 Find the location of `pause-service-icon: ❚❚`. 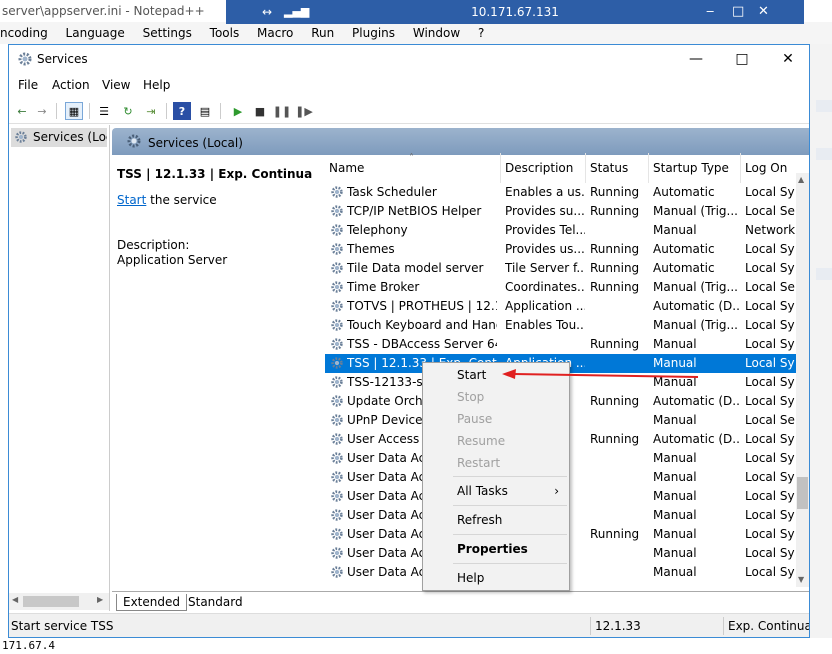

pause-service-icon: ❚❚ is located at coordinates (282, 111).